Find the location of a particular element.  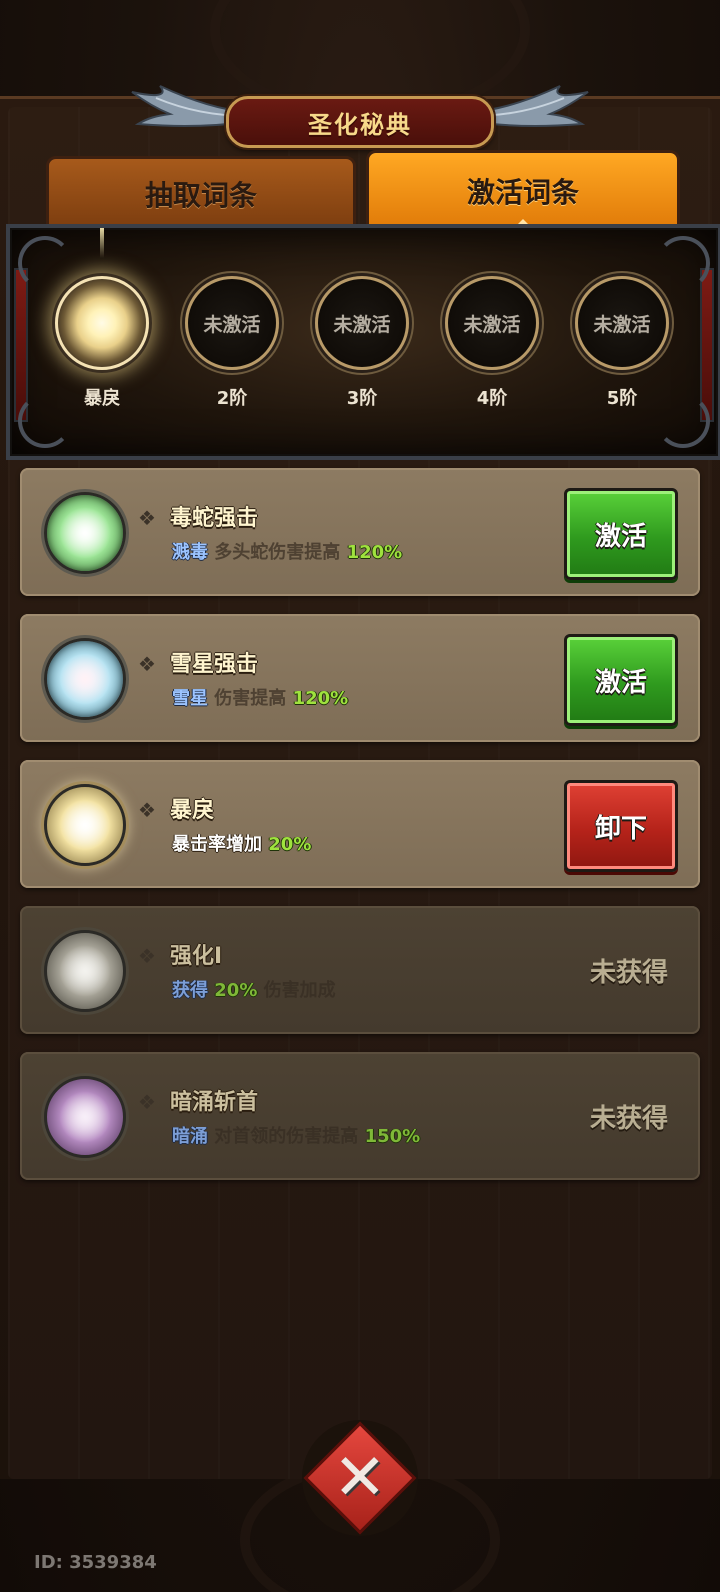

skill-desc: 暴击率增加 20% is located at coordinates (241, 843).